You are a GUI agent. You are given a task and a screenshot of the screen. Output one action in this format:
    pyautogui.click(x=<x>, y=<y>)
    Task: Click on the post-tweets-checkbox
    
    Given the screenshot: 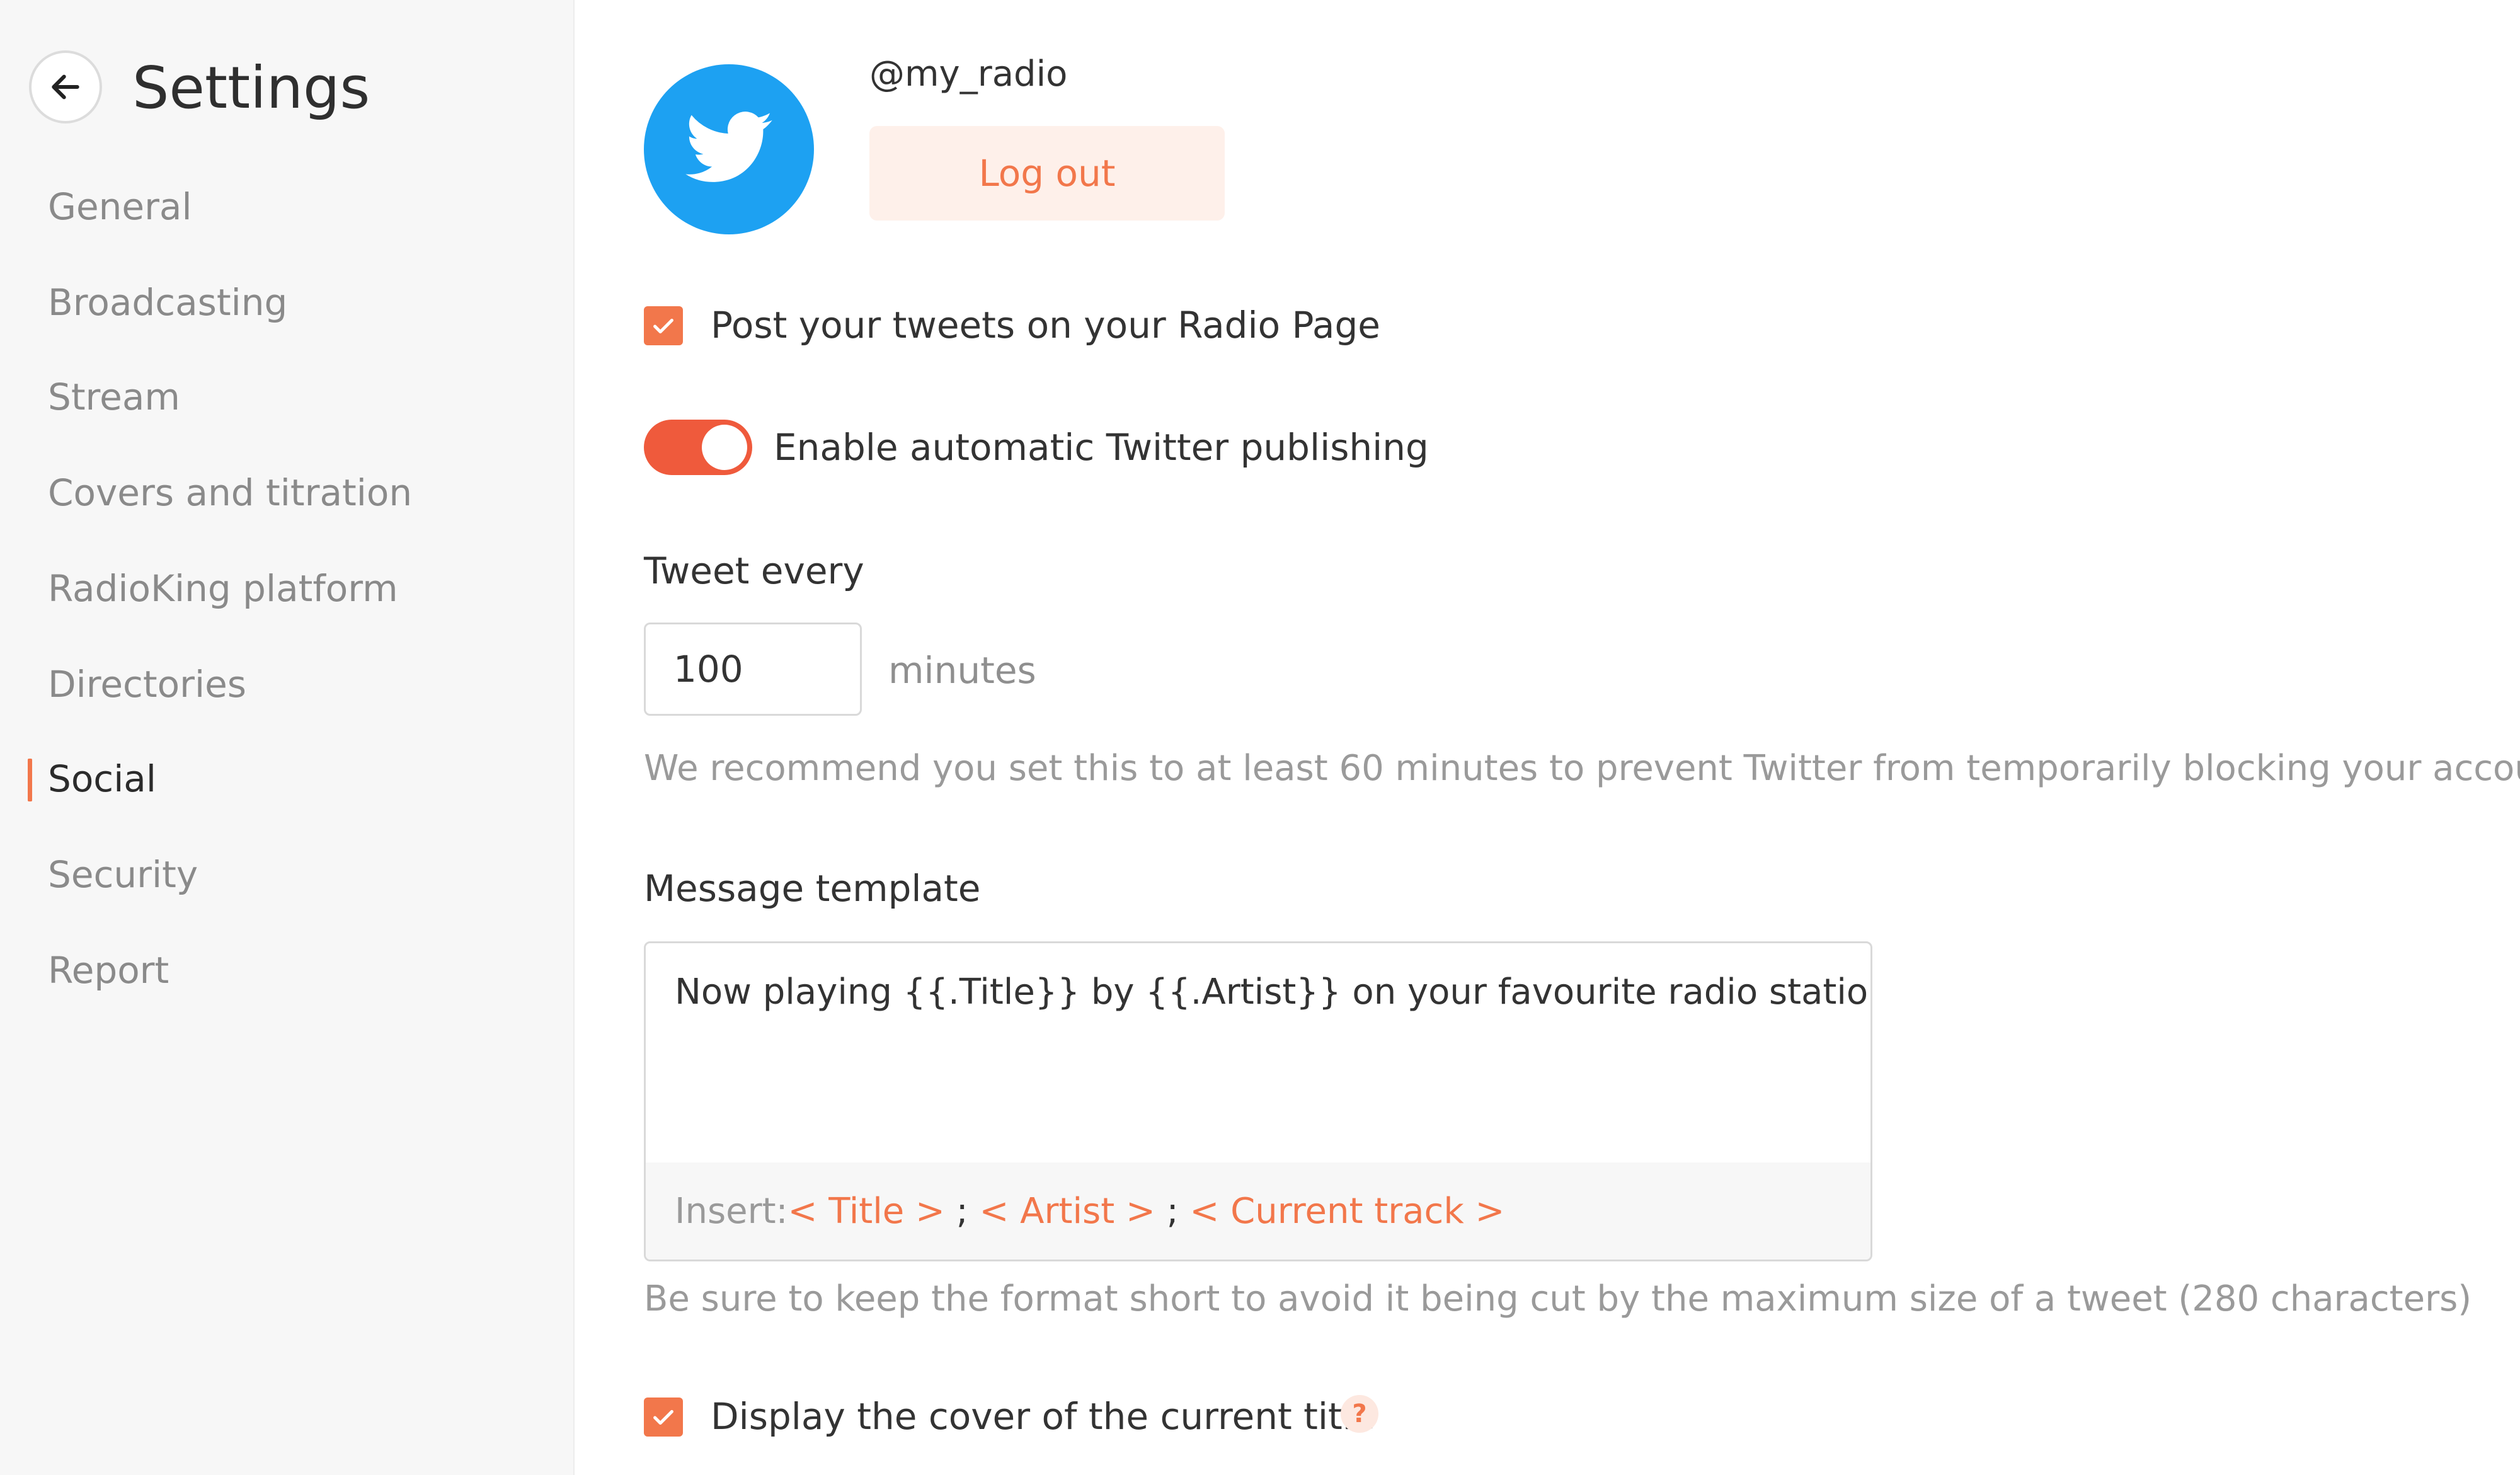 What is the action you would take?
    pyautogui.click(x=663, y=325)
    